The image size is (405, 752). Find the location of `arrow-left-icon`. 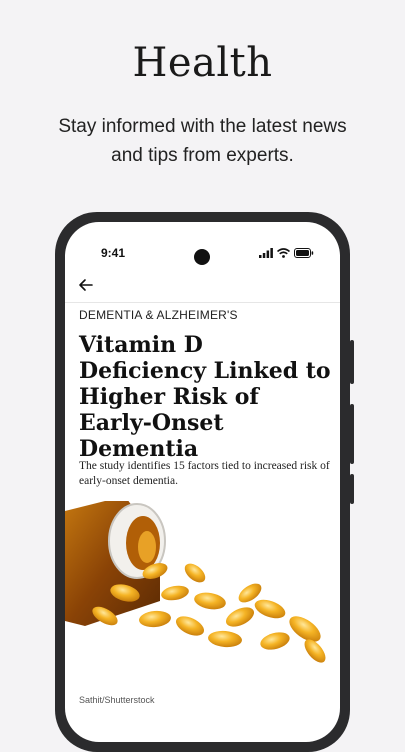

arrow-left-icon is located at coordinates (86, 285).